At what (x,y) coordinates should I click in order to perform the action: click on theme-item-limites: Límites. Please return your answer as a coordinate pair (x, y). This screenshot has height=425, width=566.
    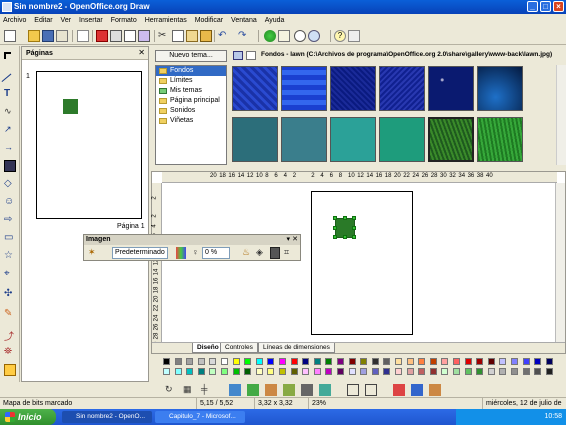
    Looking at the image, I should click on (191, 81).